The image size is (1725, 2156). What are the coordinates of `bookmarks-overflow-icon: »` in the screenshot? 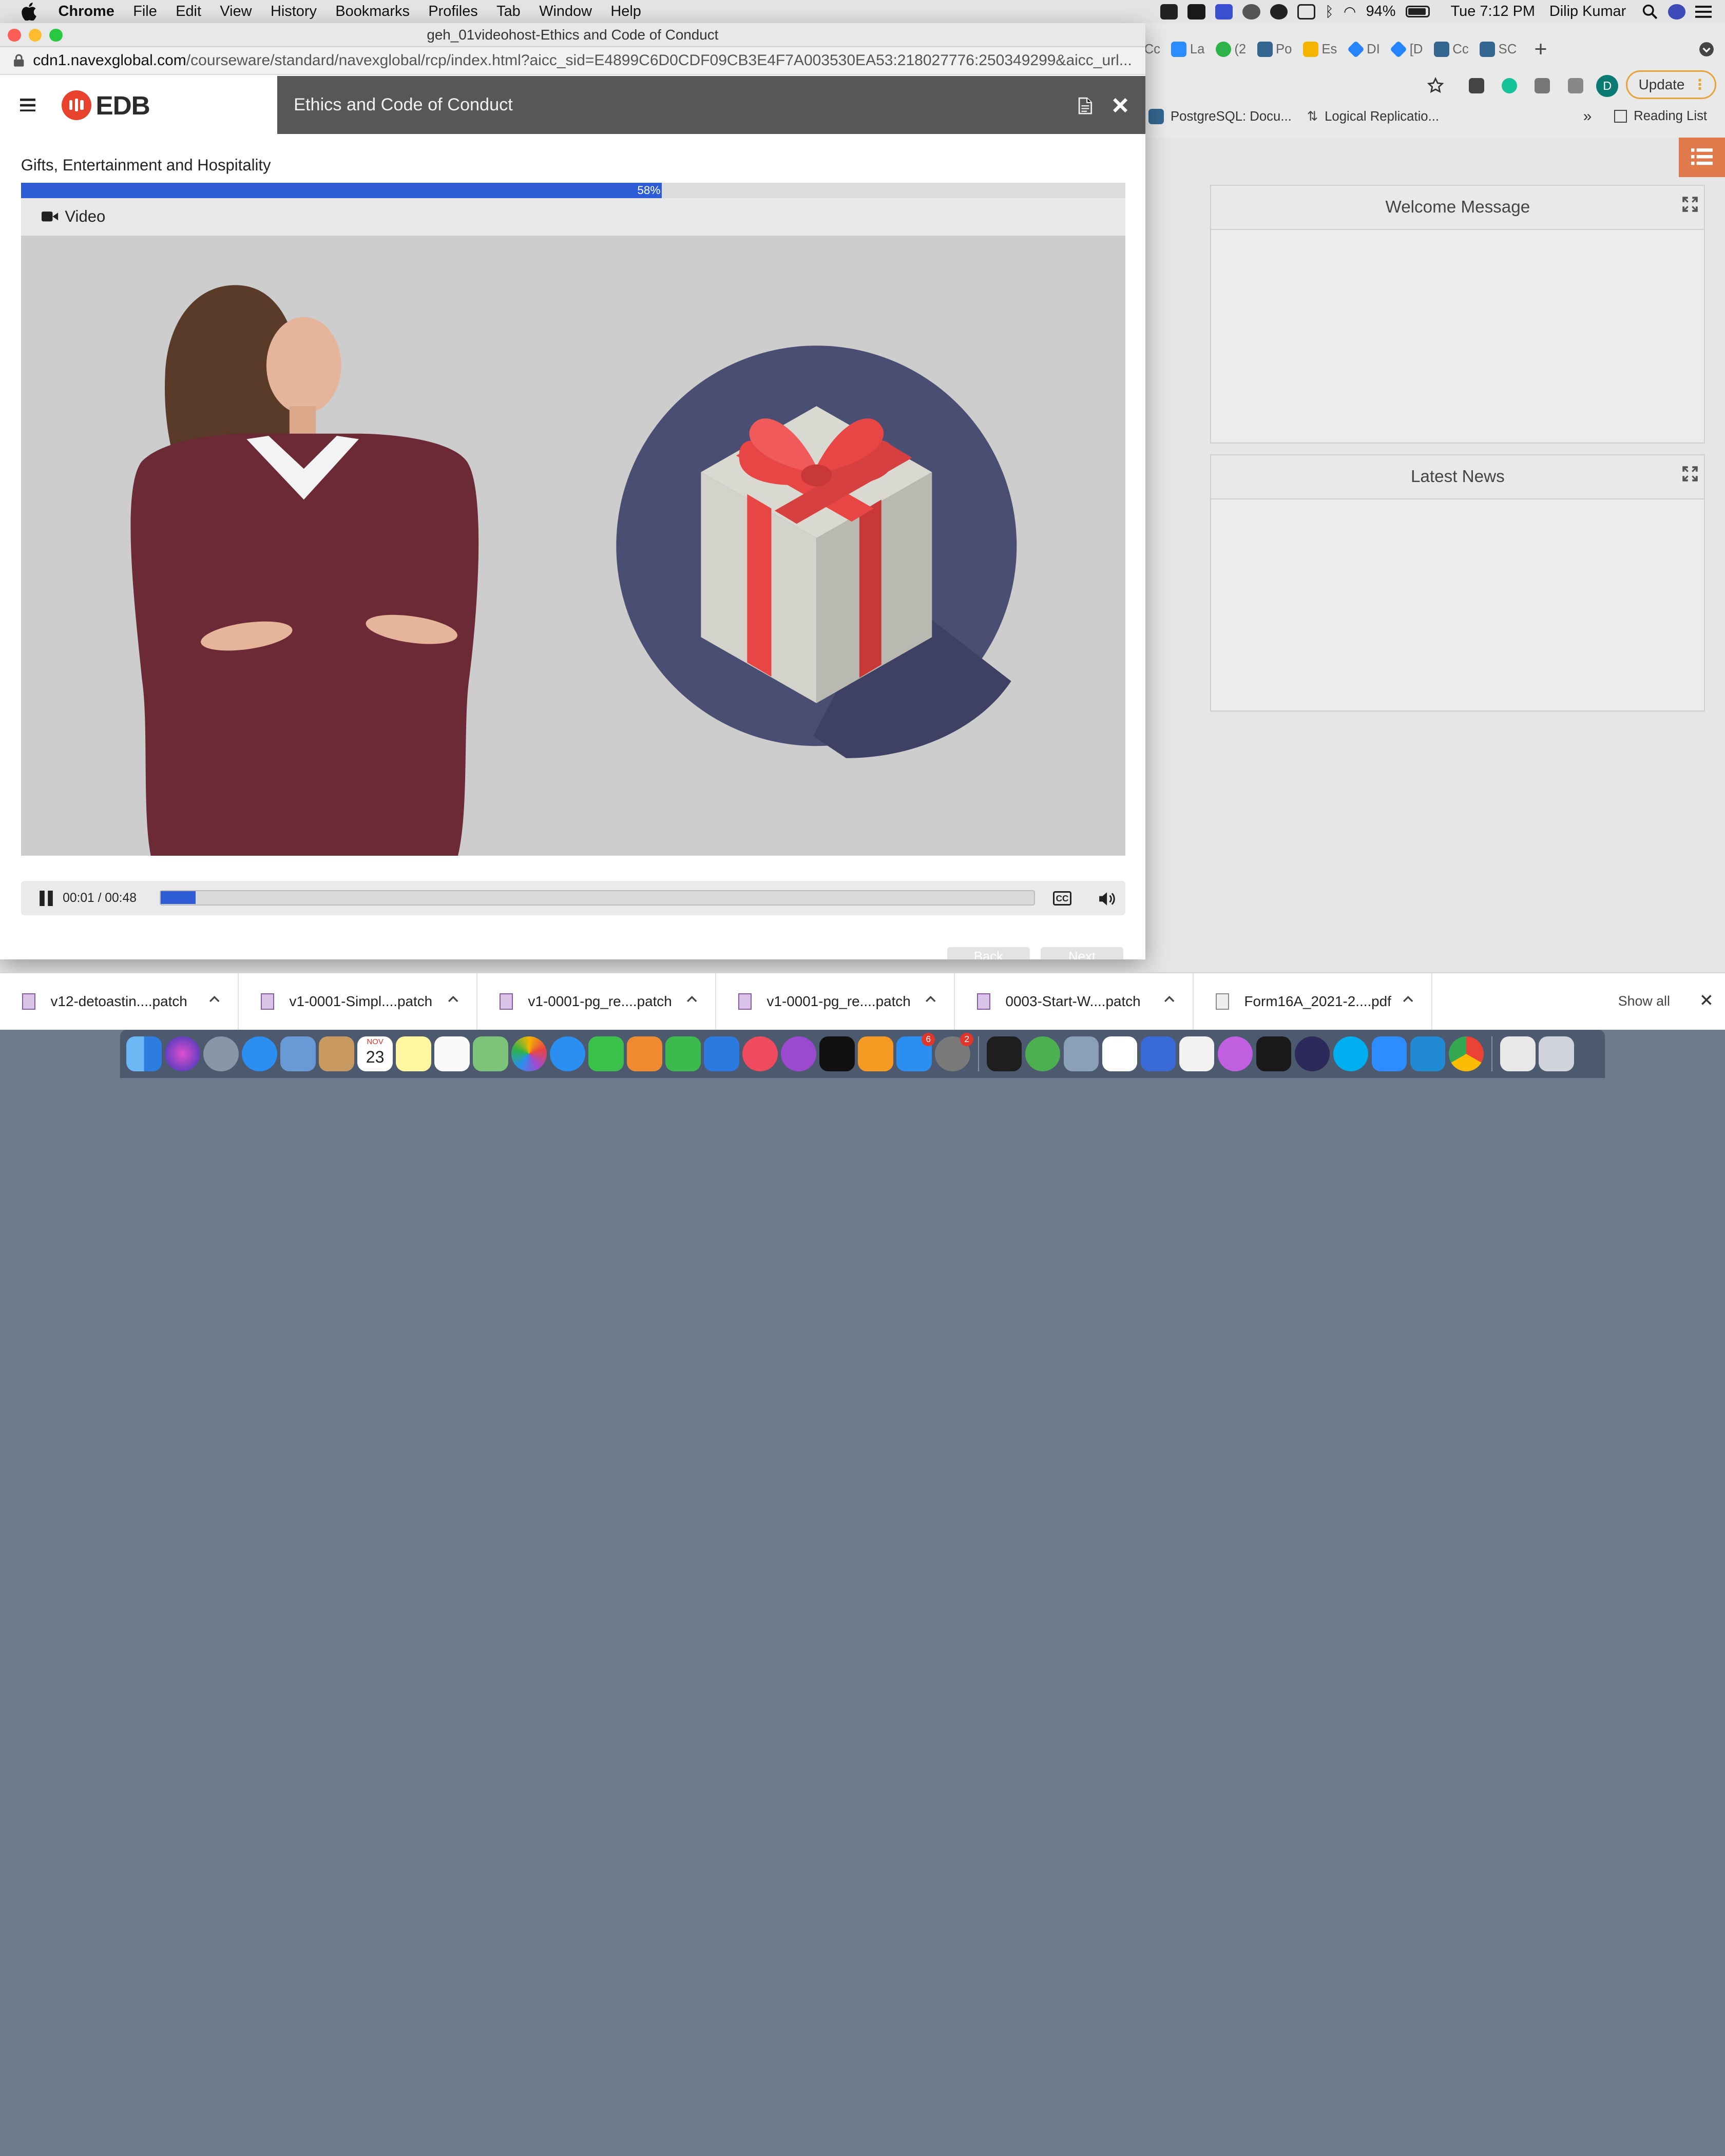 It's located at (1587, 116).